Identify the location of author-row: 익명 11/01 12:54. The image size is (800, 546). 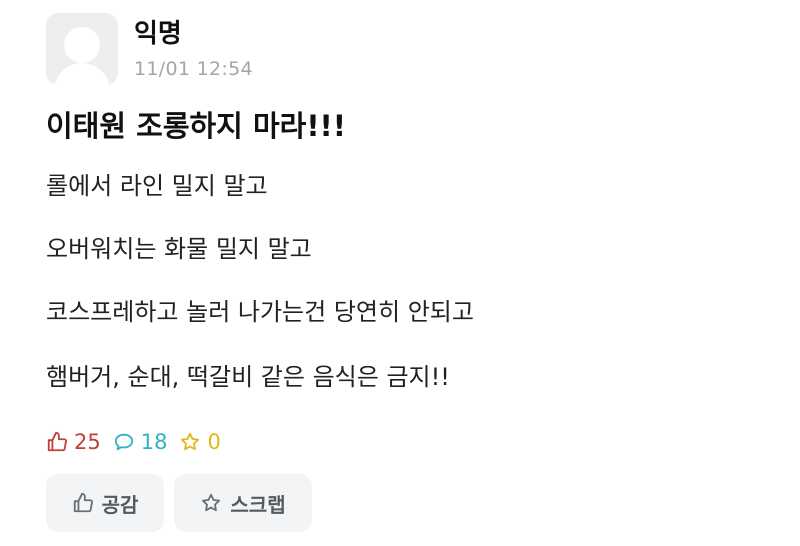
(149, 49).